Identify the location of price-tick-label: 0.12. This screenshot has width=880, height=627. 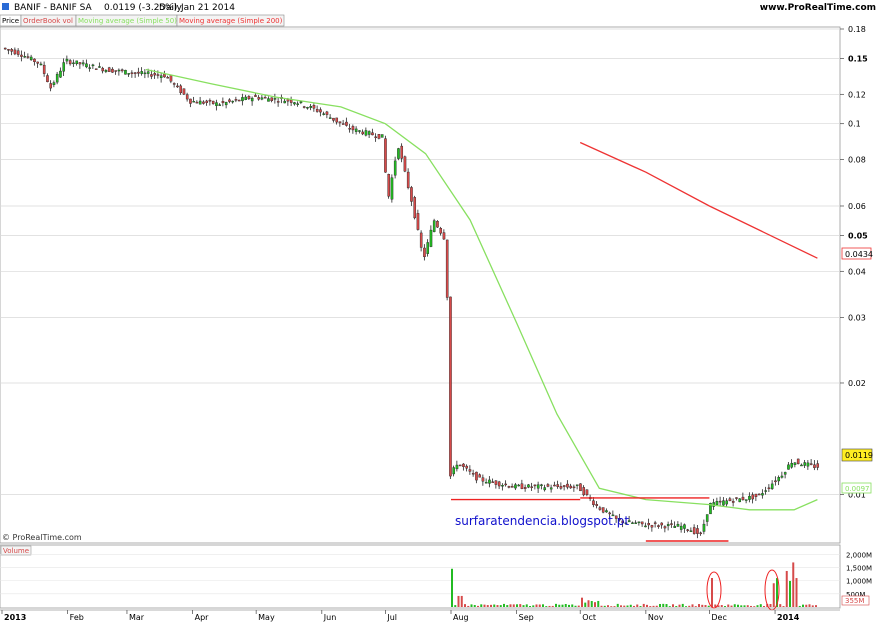
(857, 94).